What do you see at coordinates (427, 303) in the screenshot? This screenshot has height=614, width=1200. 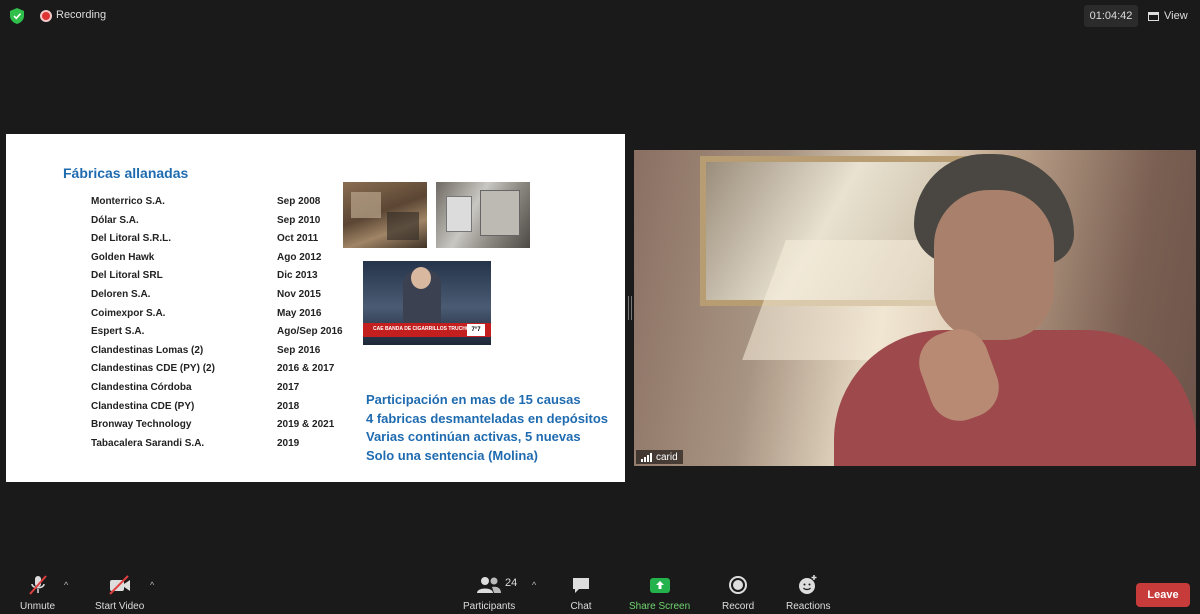 I see `news-broadcast-photo: CAE BANDA DE CIGARRILLOS TRUCHOS 7°7` at bounding box center [427, 303].